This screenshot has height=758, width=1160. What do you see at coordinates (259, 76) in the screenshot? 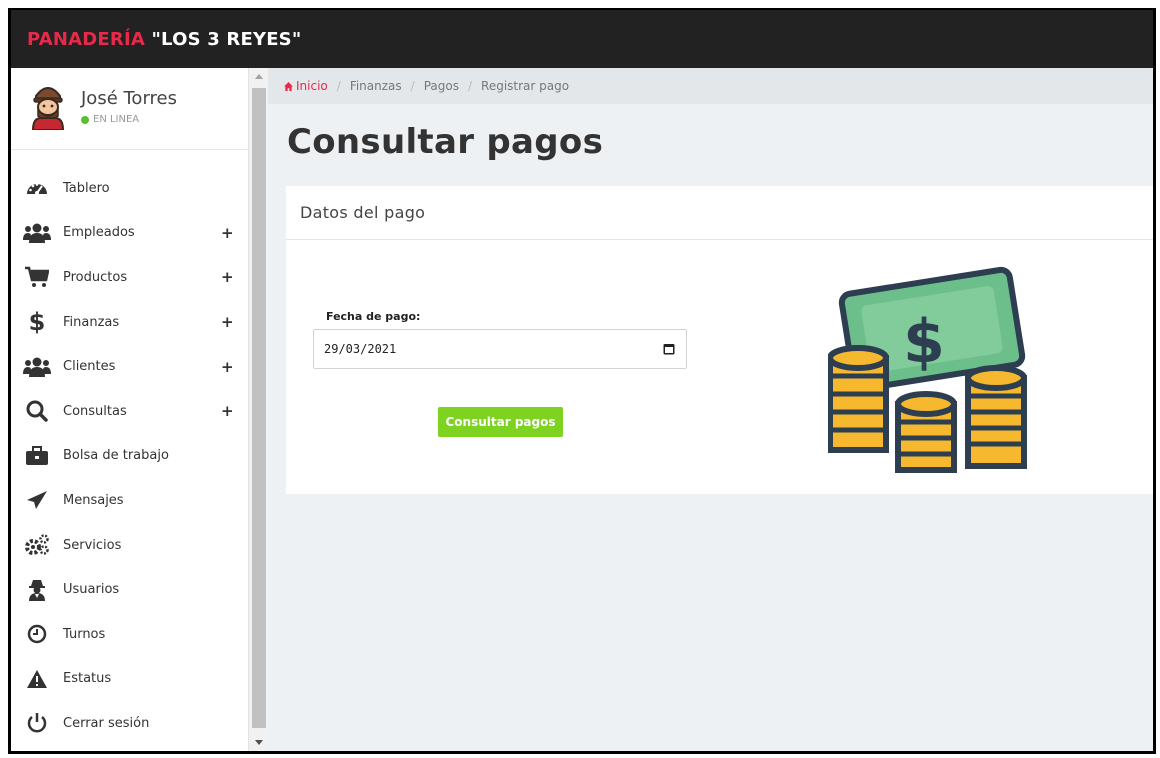
I see `scroll-up-icon` at bounding box center [259, 76].